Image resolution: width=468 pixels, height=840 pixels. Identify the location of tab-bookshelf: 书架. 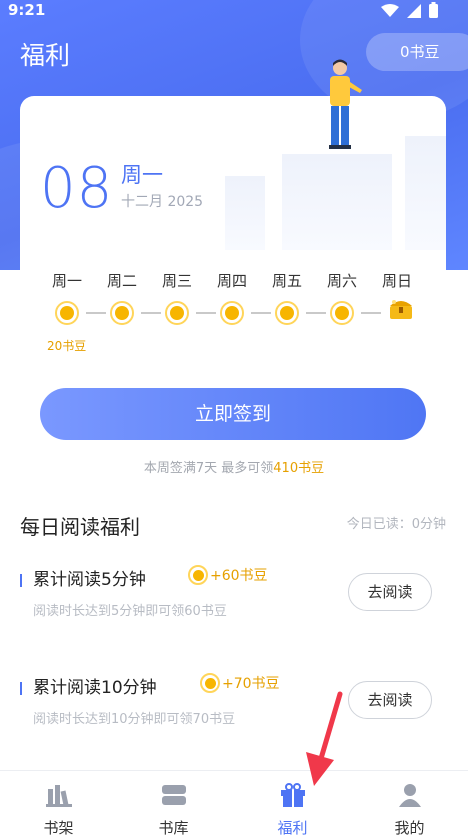
(58, 805).